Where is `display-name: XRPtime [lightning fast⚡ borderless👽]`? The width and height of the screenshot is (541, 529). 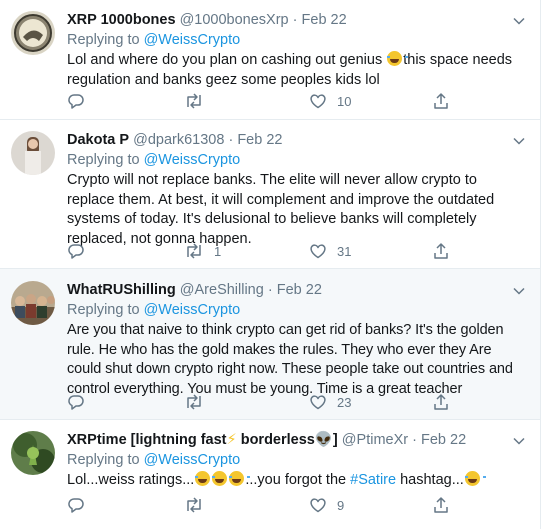
display-name: XRPtime [lightning fast⚡ borderless👽] is located at coordinates (202, 440).